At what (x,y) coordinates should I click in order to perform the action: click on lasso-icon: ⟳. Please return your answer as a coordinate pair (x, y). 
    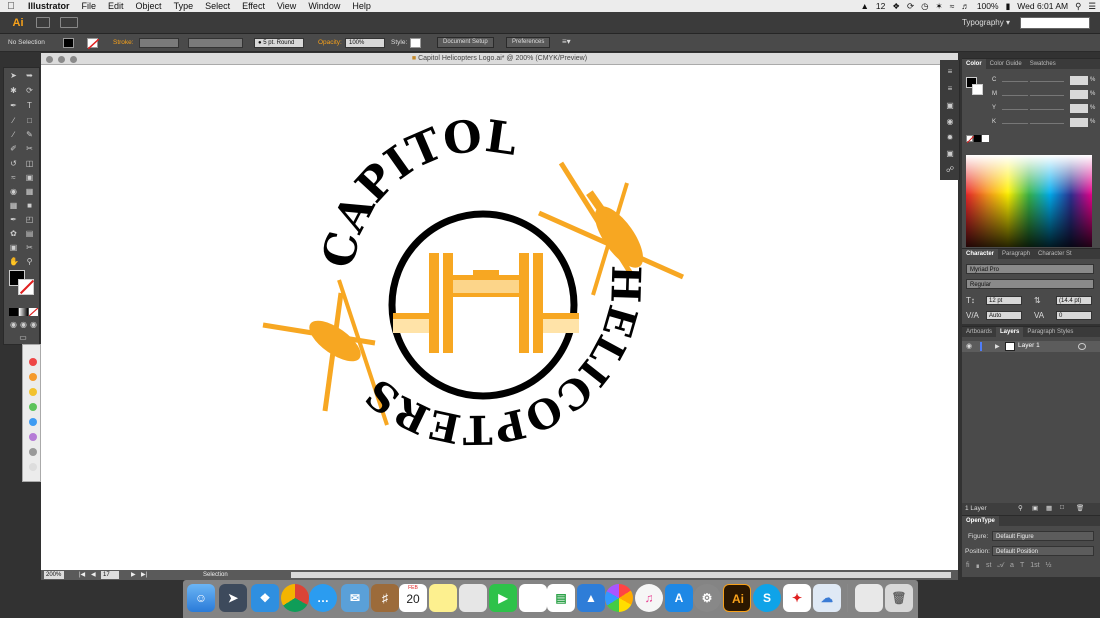
    Looking at the image, I should click on (29, 91).